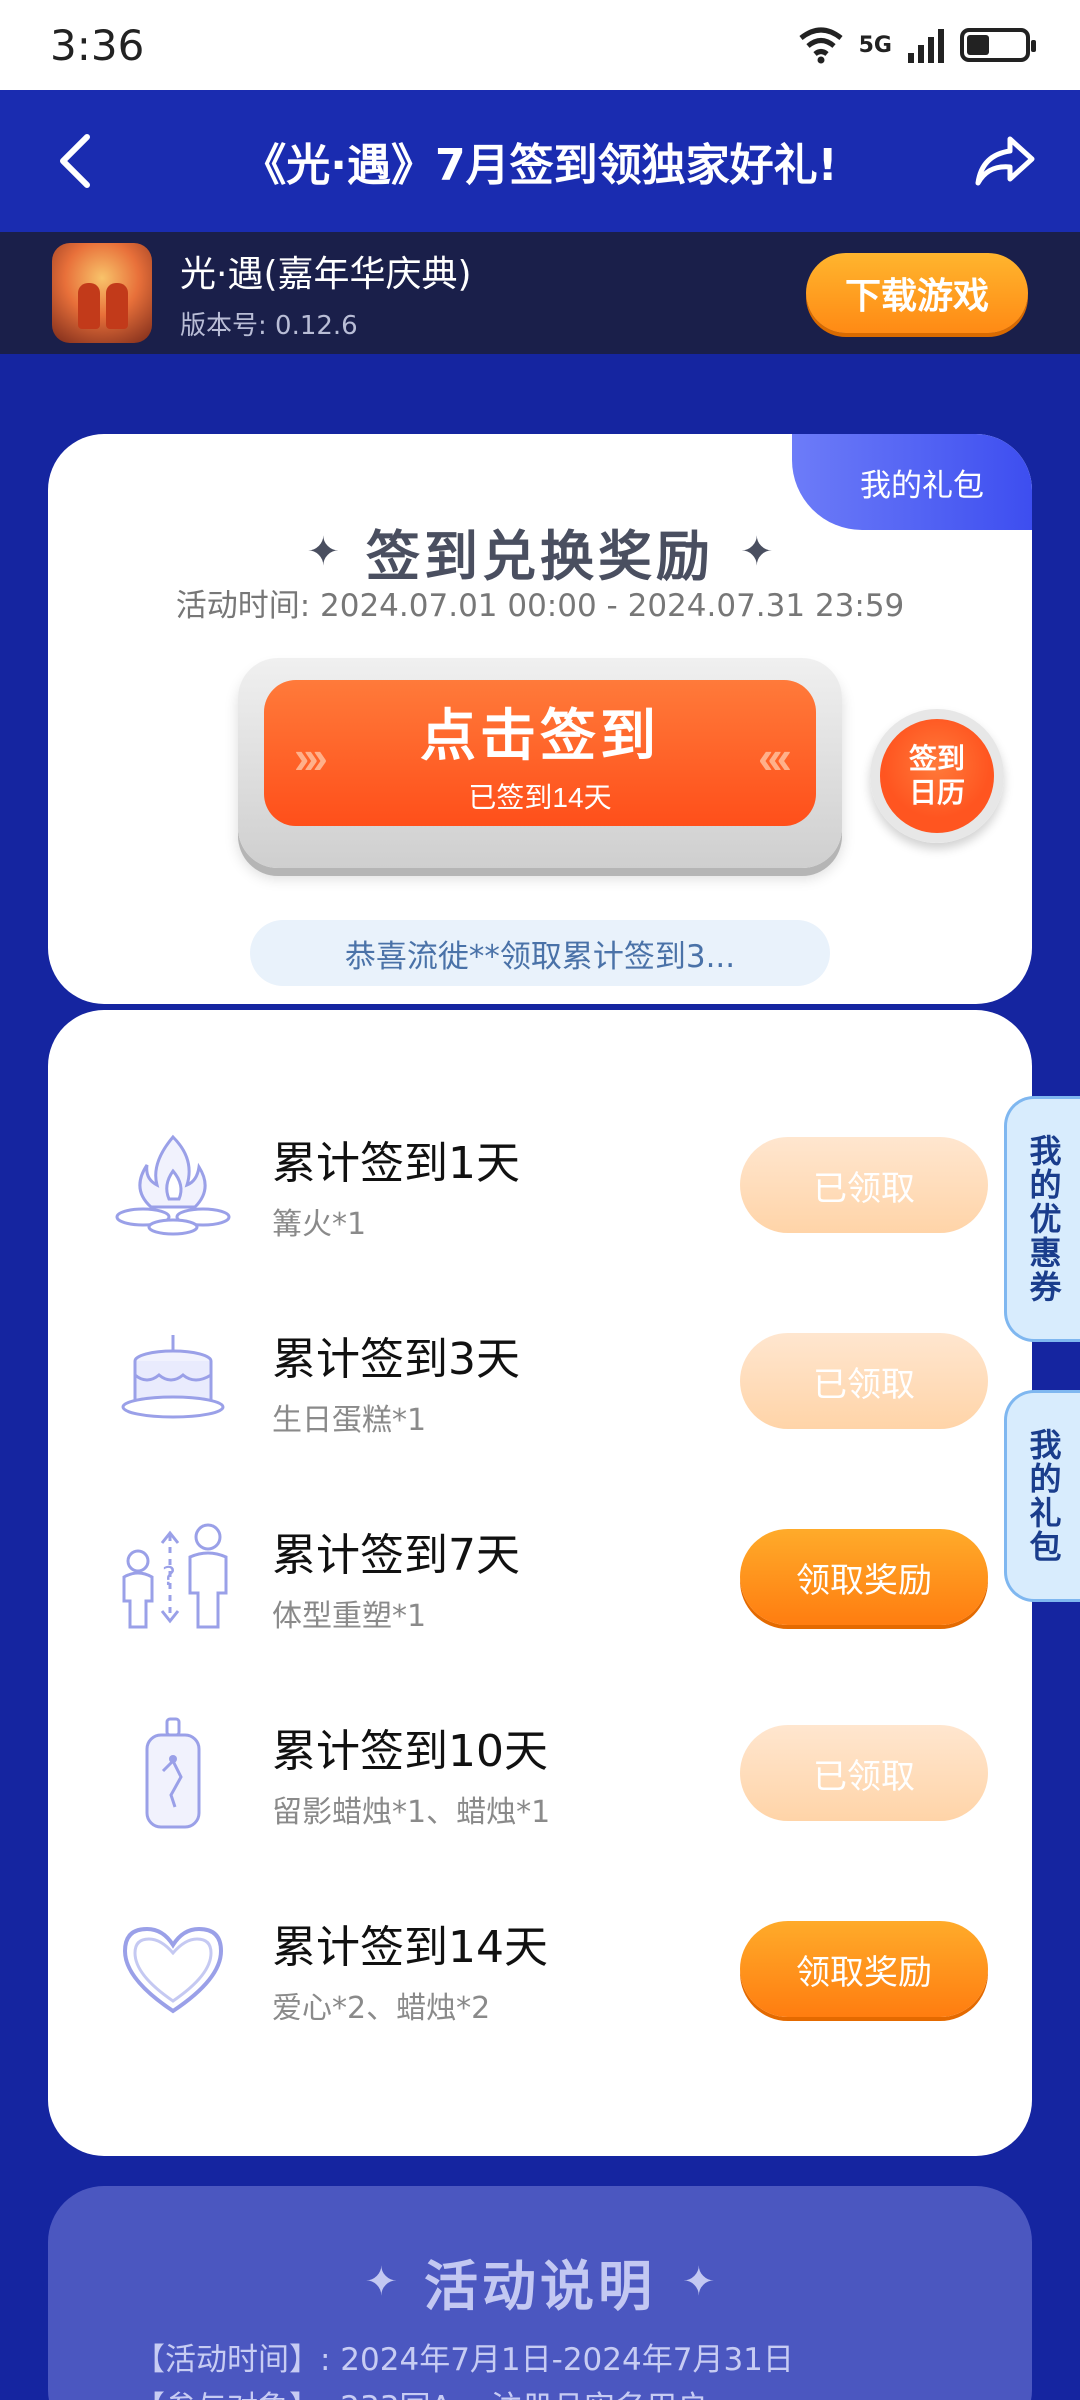  I want to click on back-button, so click(75, 161).